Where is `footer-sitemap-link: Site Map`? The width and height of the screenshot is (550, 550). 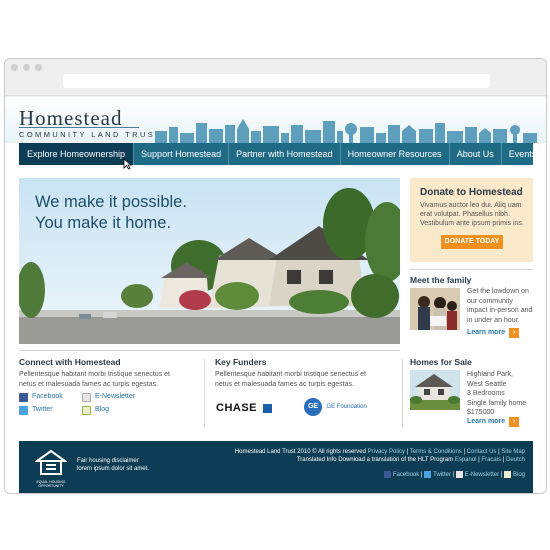
footer-sitemap-link: Site Map is located at coordinates (513, 452).